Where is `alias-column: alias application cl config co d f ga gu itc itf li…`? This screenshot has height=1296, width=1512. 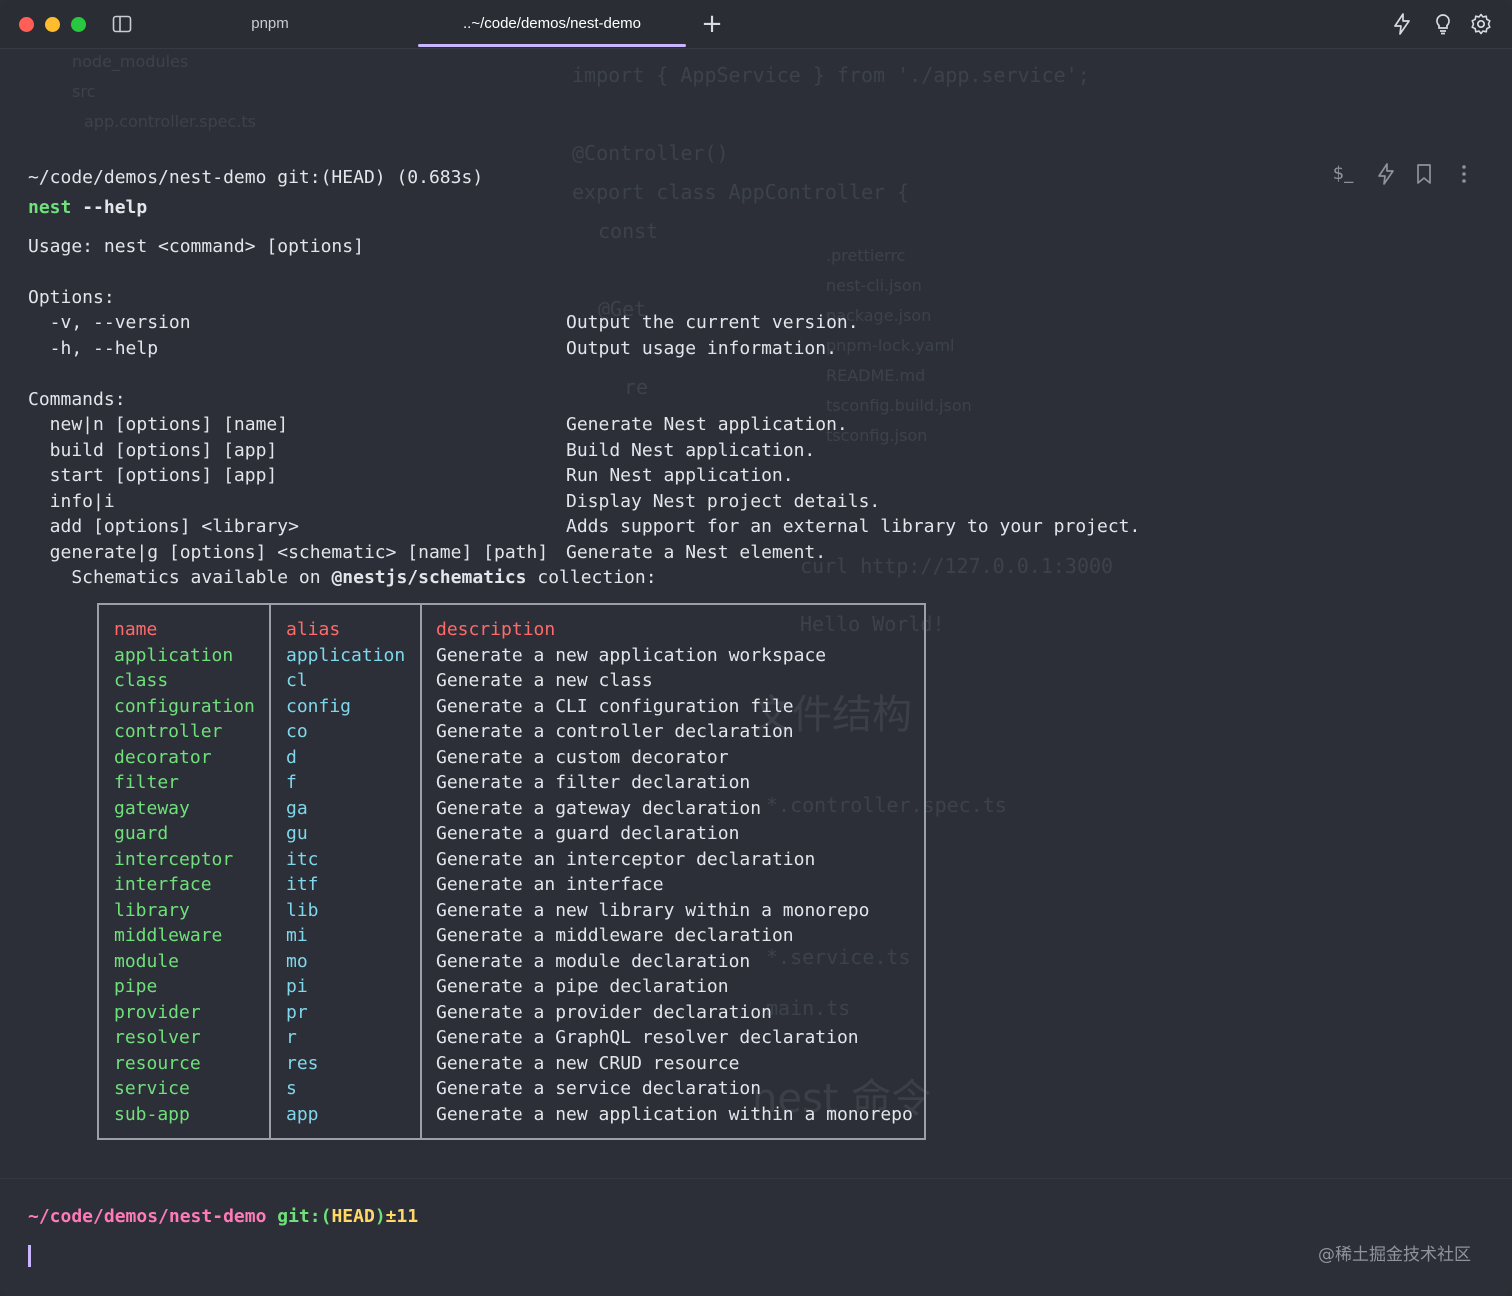 alias-column: alias application cl config co d f ga gu itc itf li… is located at coordinates (346, 871).